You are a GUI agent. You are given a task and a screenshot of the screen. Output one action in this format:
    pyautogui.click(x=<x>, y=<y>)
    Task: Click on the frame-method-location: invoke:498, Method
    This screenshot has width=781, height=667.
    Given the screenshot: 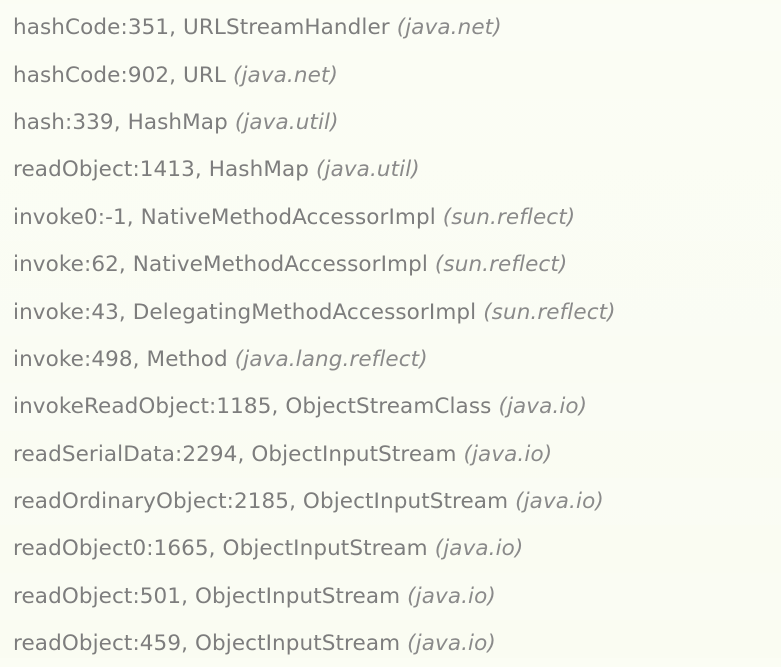 What is the action you would take?
    pyautogui.click(x=120, y=359)
    